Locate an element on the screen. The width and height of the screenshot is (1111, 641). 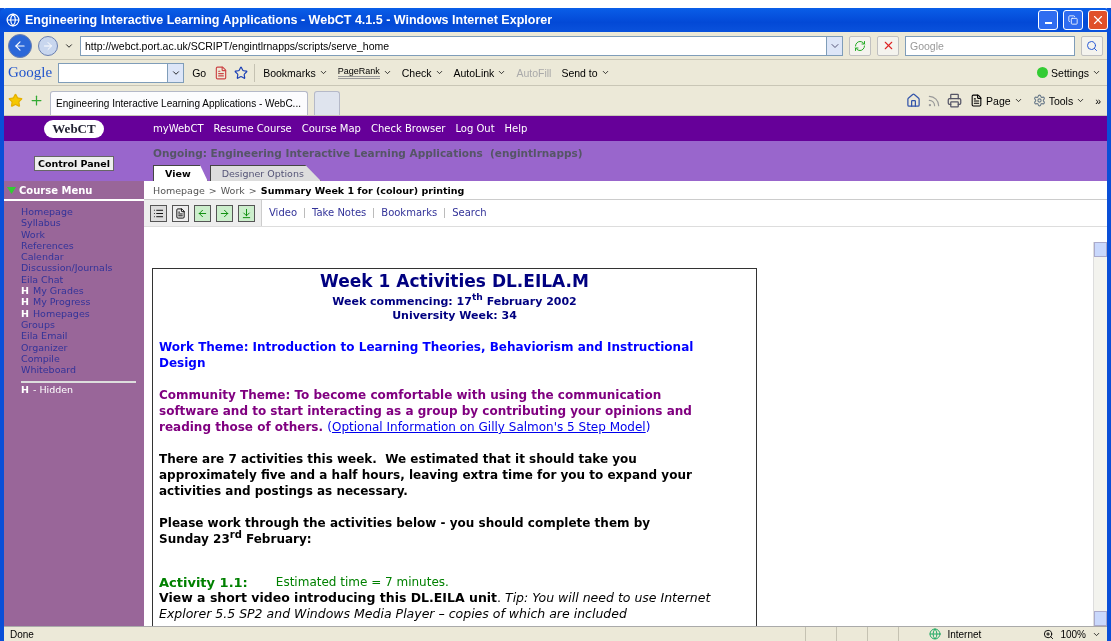
course-title: Ongoing: Engineering Interactive Learning Applications (engintlrnapps) is located at coordinates (368, 153).